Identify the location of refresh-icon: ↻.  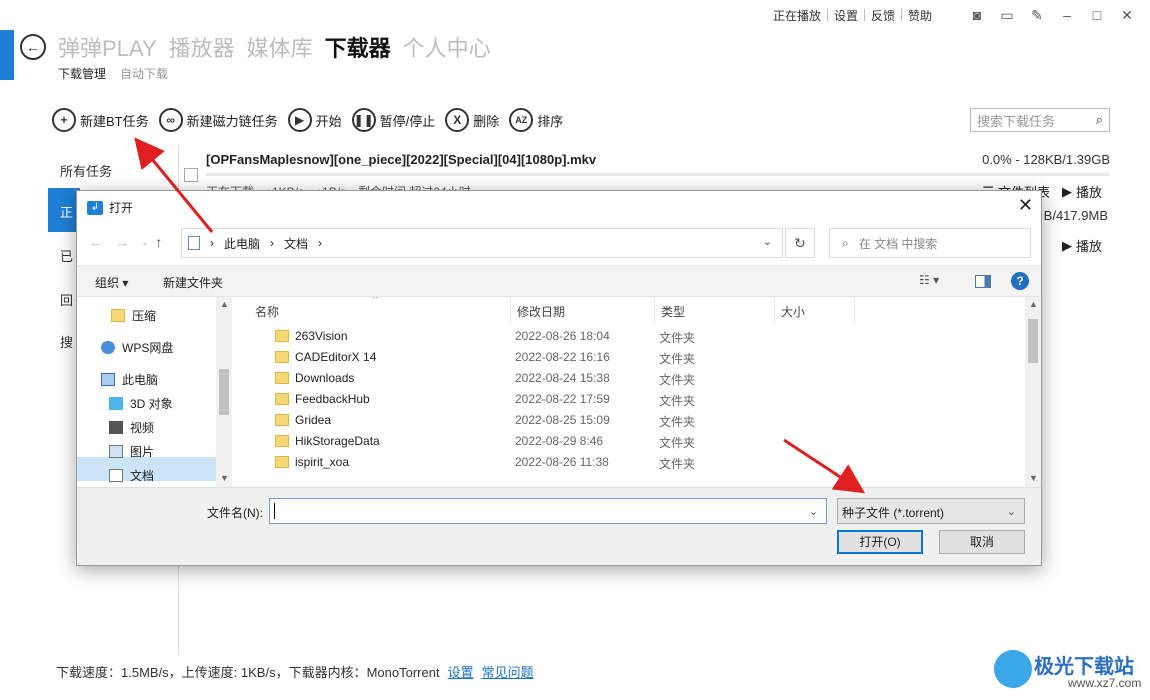
(800, 242).